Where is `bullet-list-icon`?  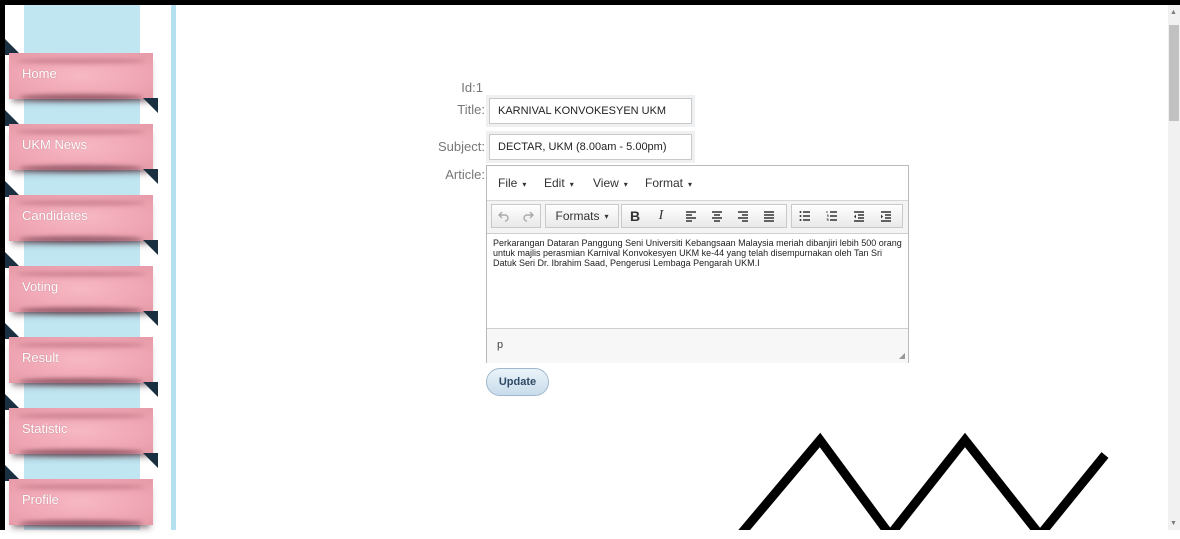
bullet-list-icon is located at coordinates (804, 216).